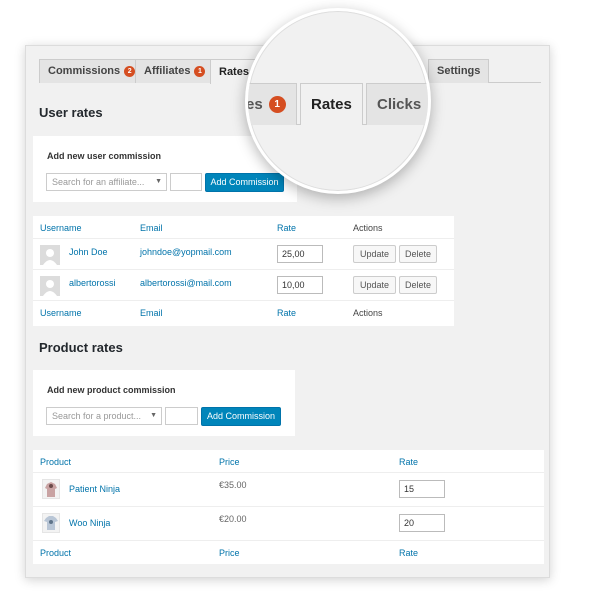 This screenshot has height=607, width=600. What do you see at coordinates (241, 416) in the screenshot?
I see `add-product-commission-button: Add Commission` at bounding box center [241, 416].